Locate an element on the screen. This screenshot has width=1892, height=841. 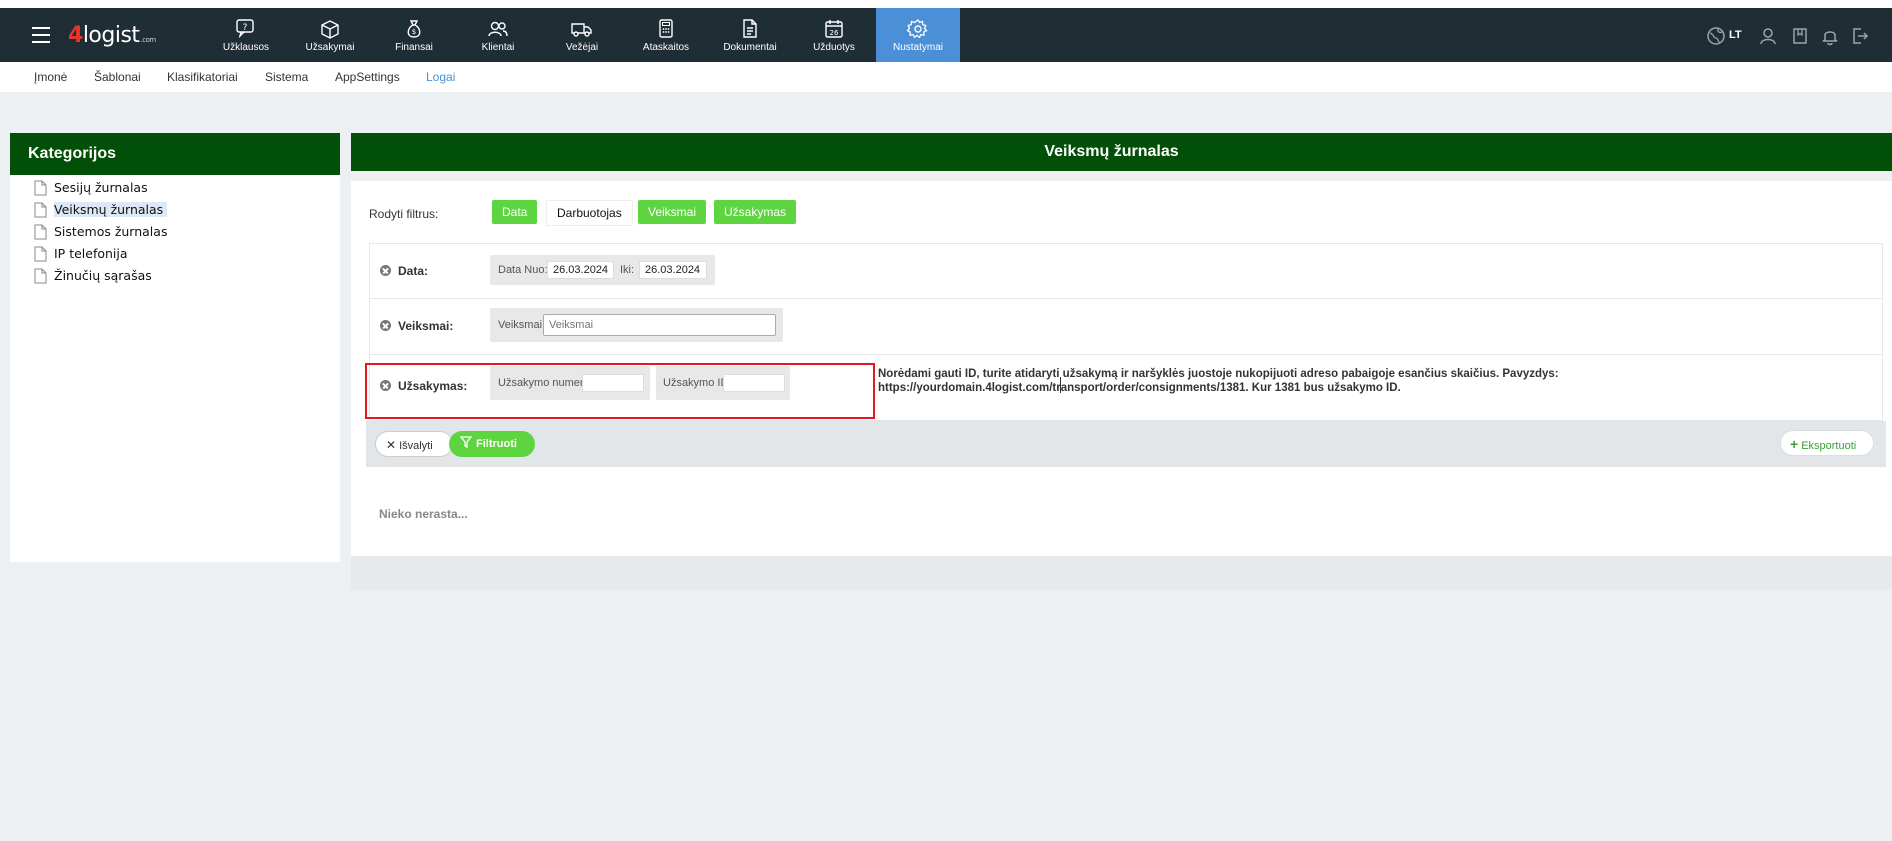
spacer is located at coordinates (1121, 176).